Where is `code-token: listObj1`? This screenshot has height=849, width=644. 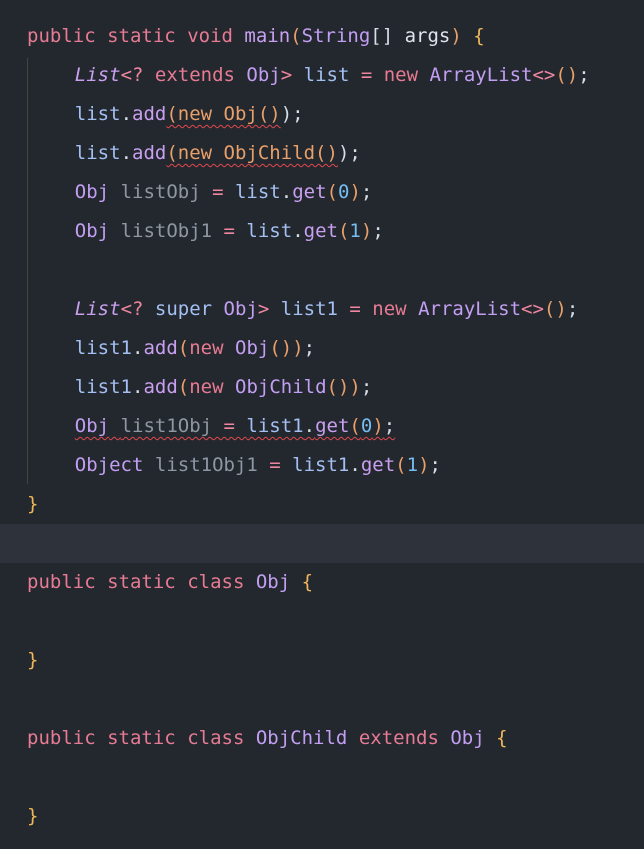 code-token: listObj1 is located at coordinates (166, 231).